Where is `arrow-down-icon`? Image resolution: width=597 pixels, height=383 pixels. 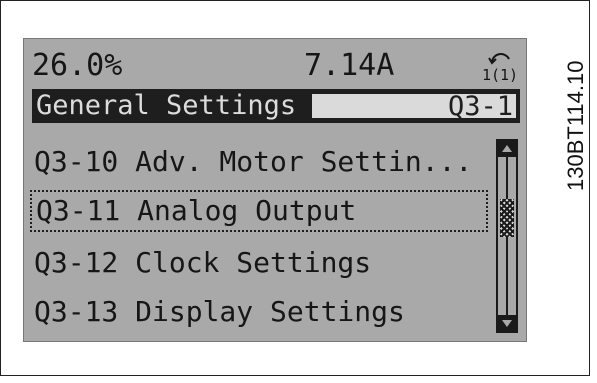
arrow-down-icon is located at coordinates (507, 323).